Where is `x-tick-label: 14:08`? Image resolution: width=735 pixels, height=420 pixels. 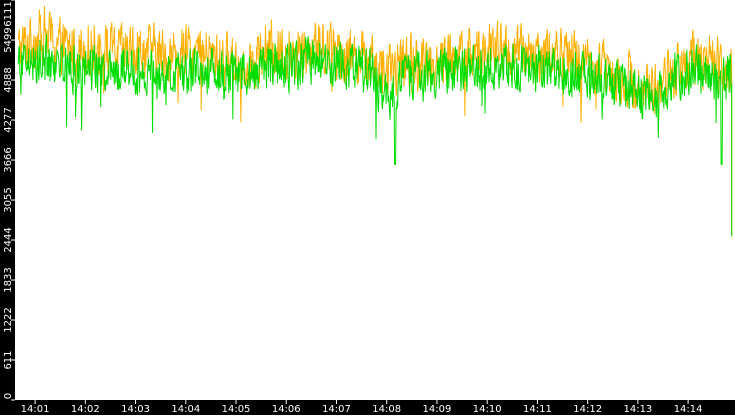 x-tick-label: 14:08 is located at coordinates (386, 409).